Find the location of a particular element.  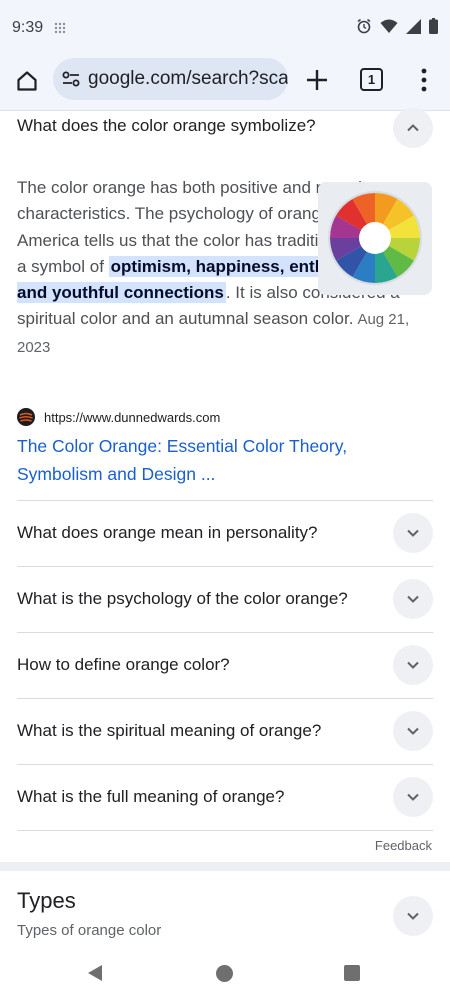

new-tab-icon is located at coordinates (317, 80).